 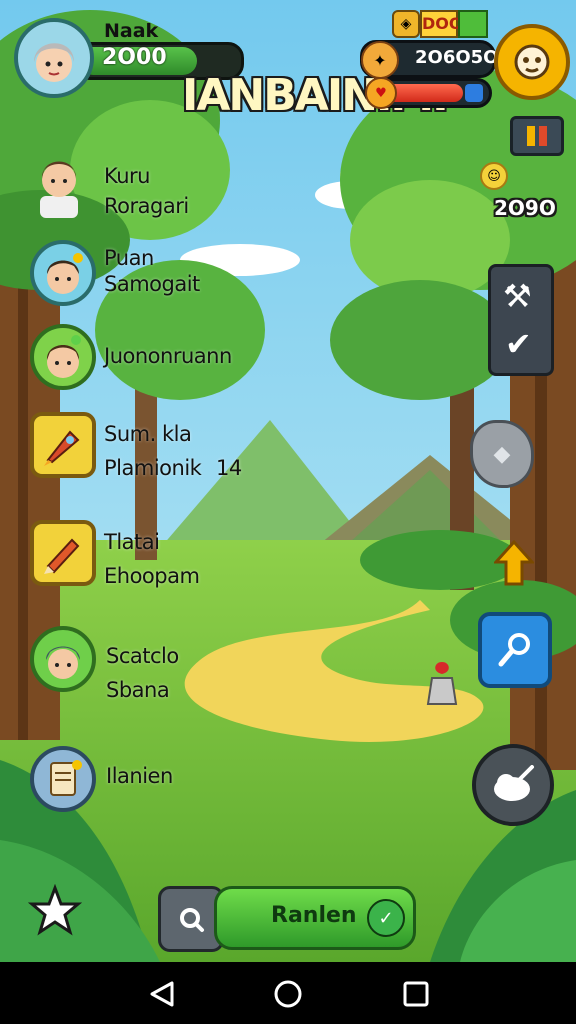 I want to click on boy-portrait-icon, so click(x=59, y=189).